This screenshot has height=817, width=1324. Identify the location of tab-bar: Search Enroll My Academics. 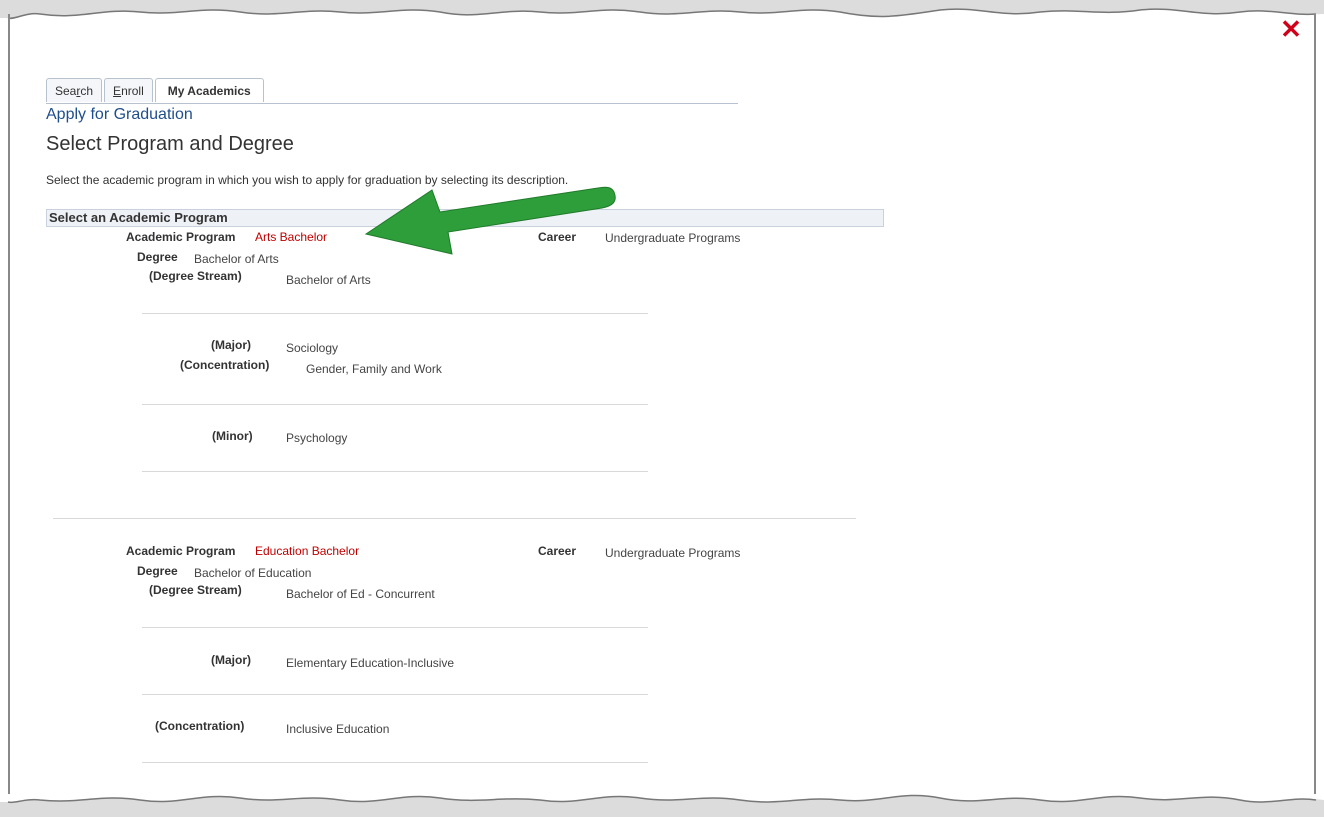
(156, 90).